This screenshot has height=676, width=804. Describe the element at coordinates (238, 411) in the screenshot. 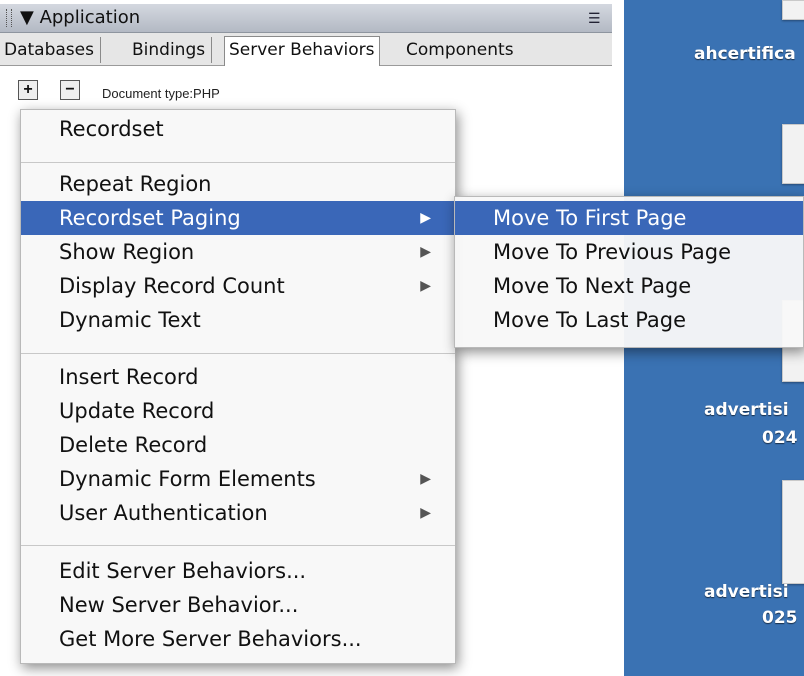

I see `menu-item-update-record: Update Record` at that location.